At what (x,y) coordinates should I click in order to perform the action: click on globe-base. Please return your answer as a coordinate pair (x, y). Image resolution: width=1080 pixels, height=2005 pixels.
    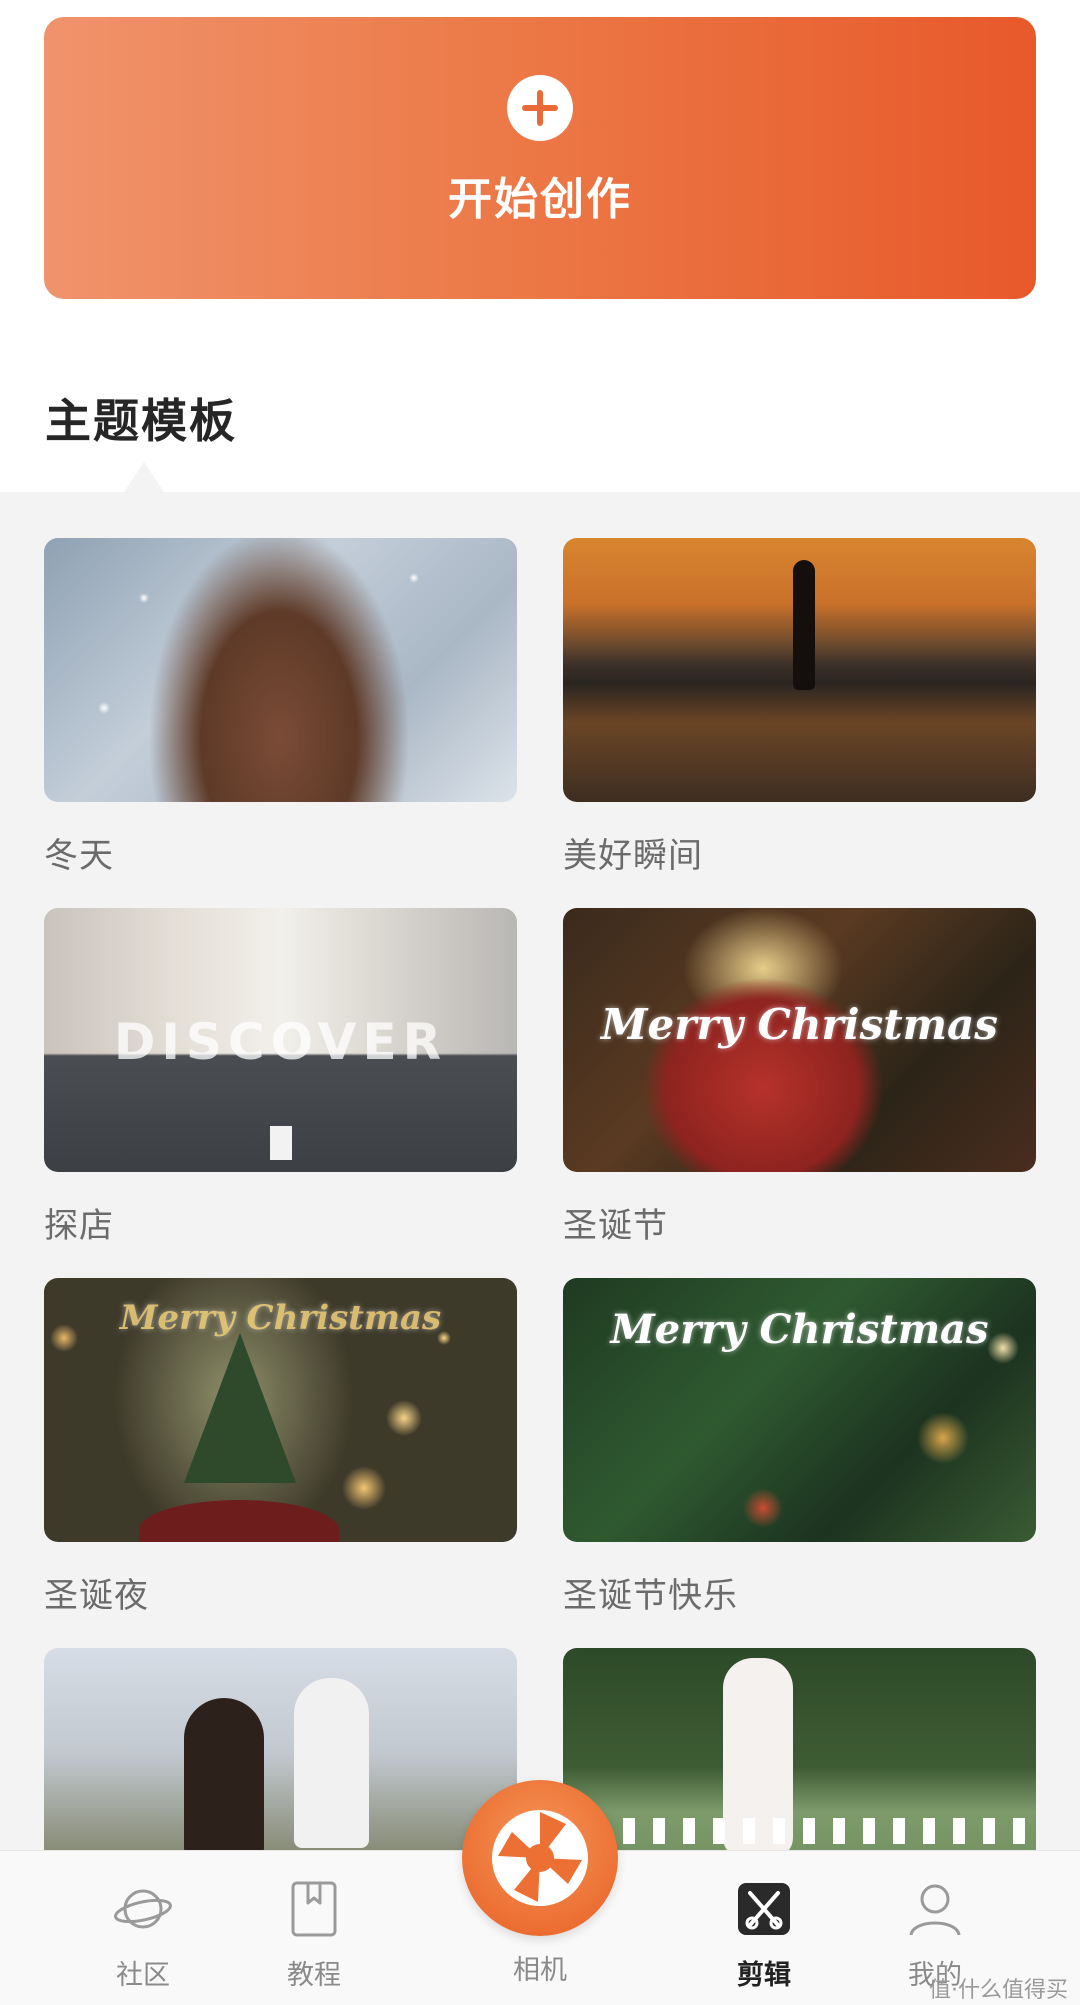
    Looking at the image, I should click on (239, 1521).